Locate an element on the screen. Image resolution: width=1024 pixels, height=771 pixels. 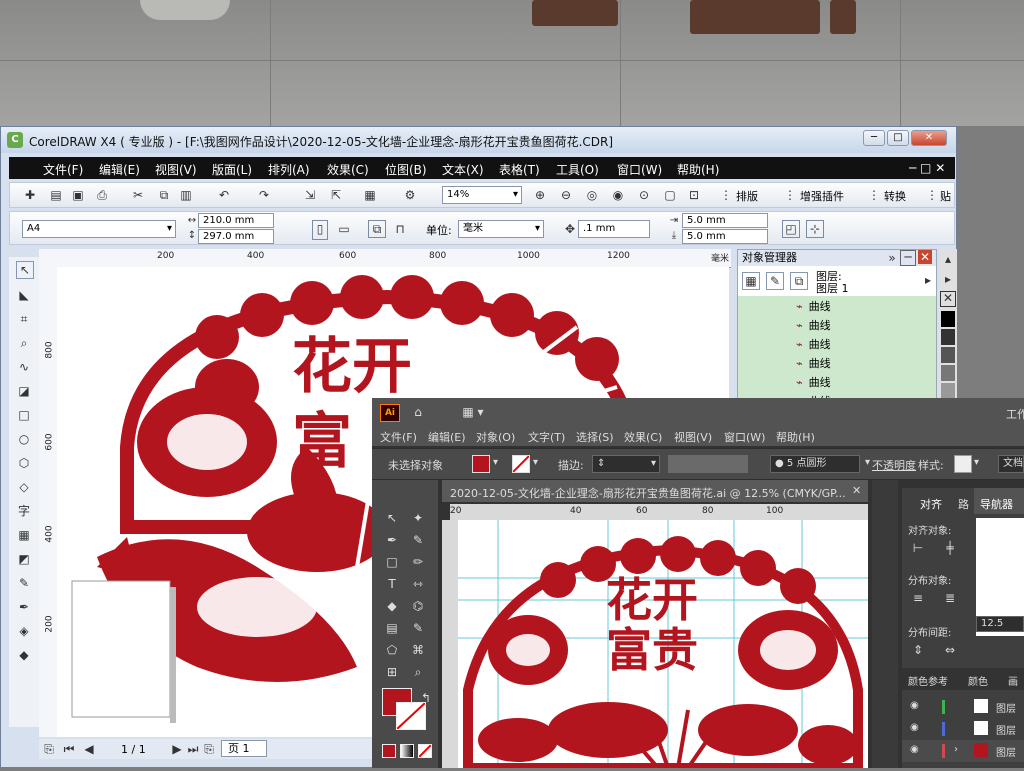
plugin-icon: ⋮ is located at coordinates (790, 195).